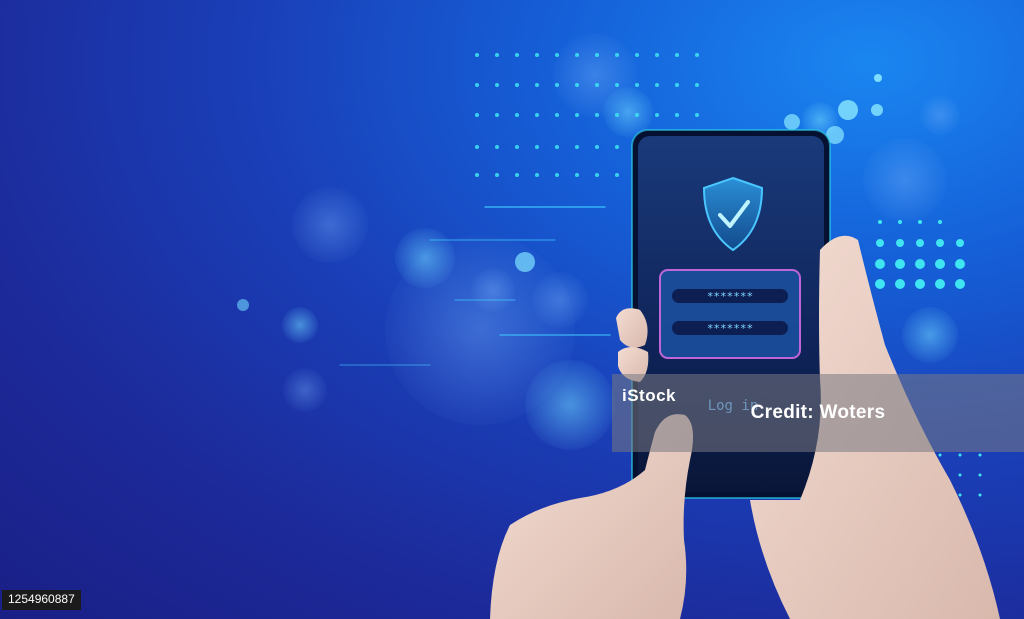  I want to click on password-mask-2: *******, so click(730, 328).